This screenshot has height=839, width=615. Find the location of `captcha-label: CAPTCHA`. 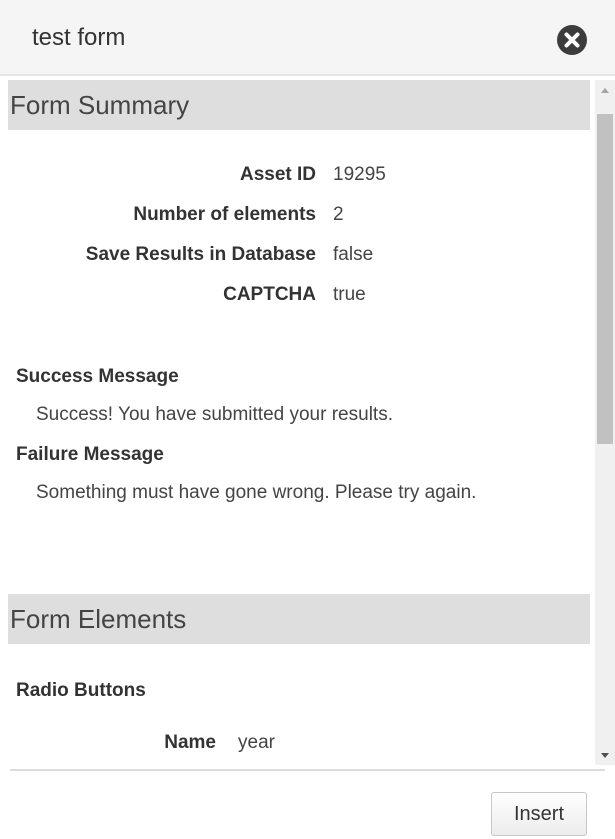

captcha-label: CAPTCHA is located at coordinates (269, 294).